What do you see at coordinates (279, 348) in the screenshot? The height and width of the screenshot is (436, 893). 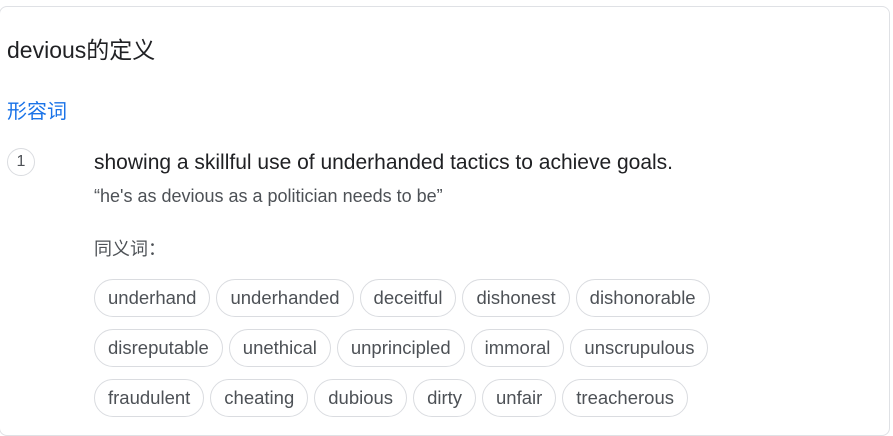 I see `synonym-chip-unethical: unethical` at bounding box center [279, 348].